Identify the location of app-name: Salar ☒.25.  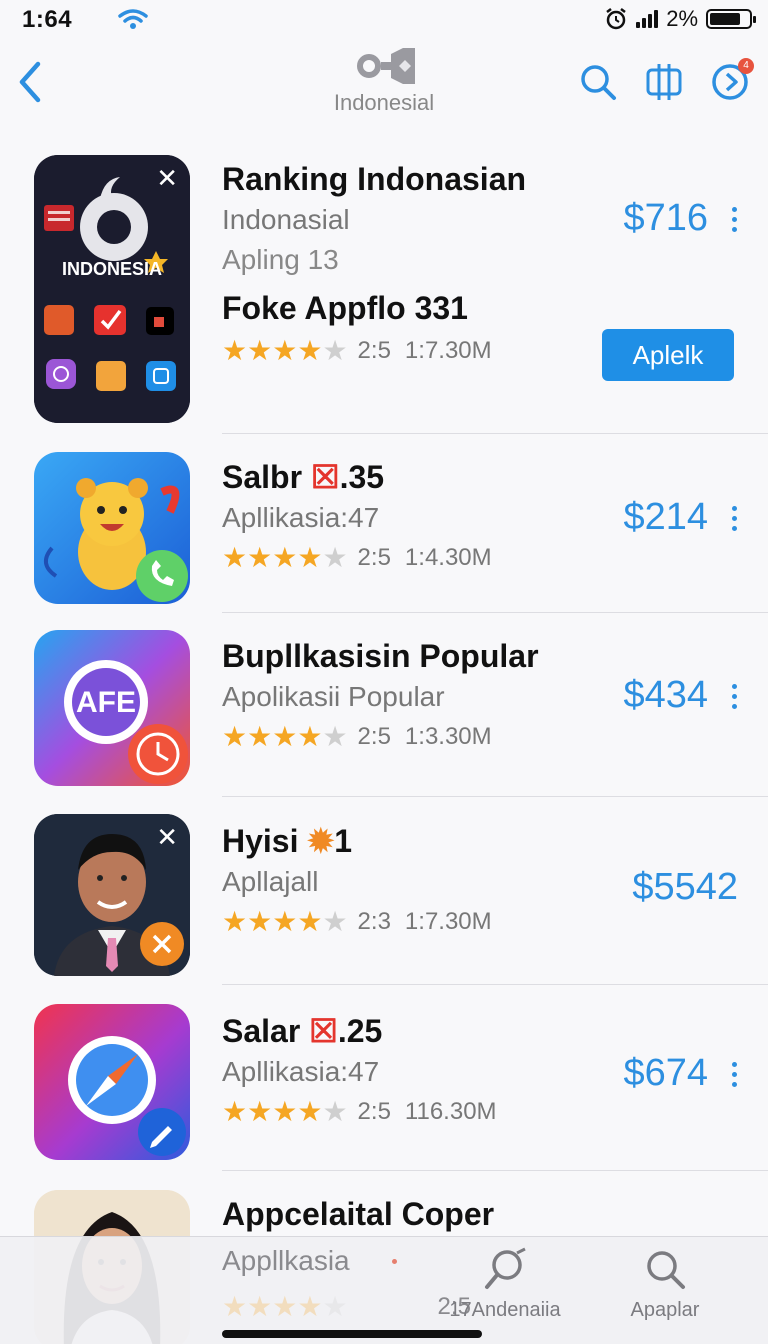
(302, 1031).